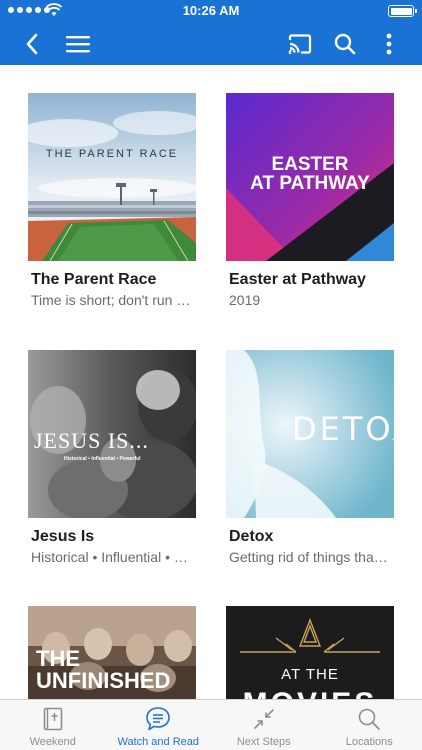 The image size is (422, 750). Describe the element at coordinates (310, 183) in the screenshot. I see `thumbnail-caption-line2: AT PATHWAY` at that location.